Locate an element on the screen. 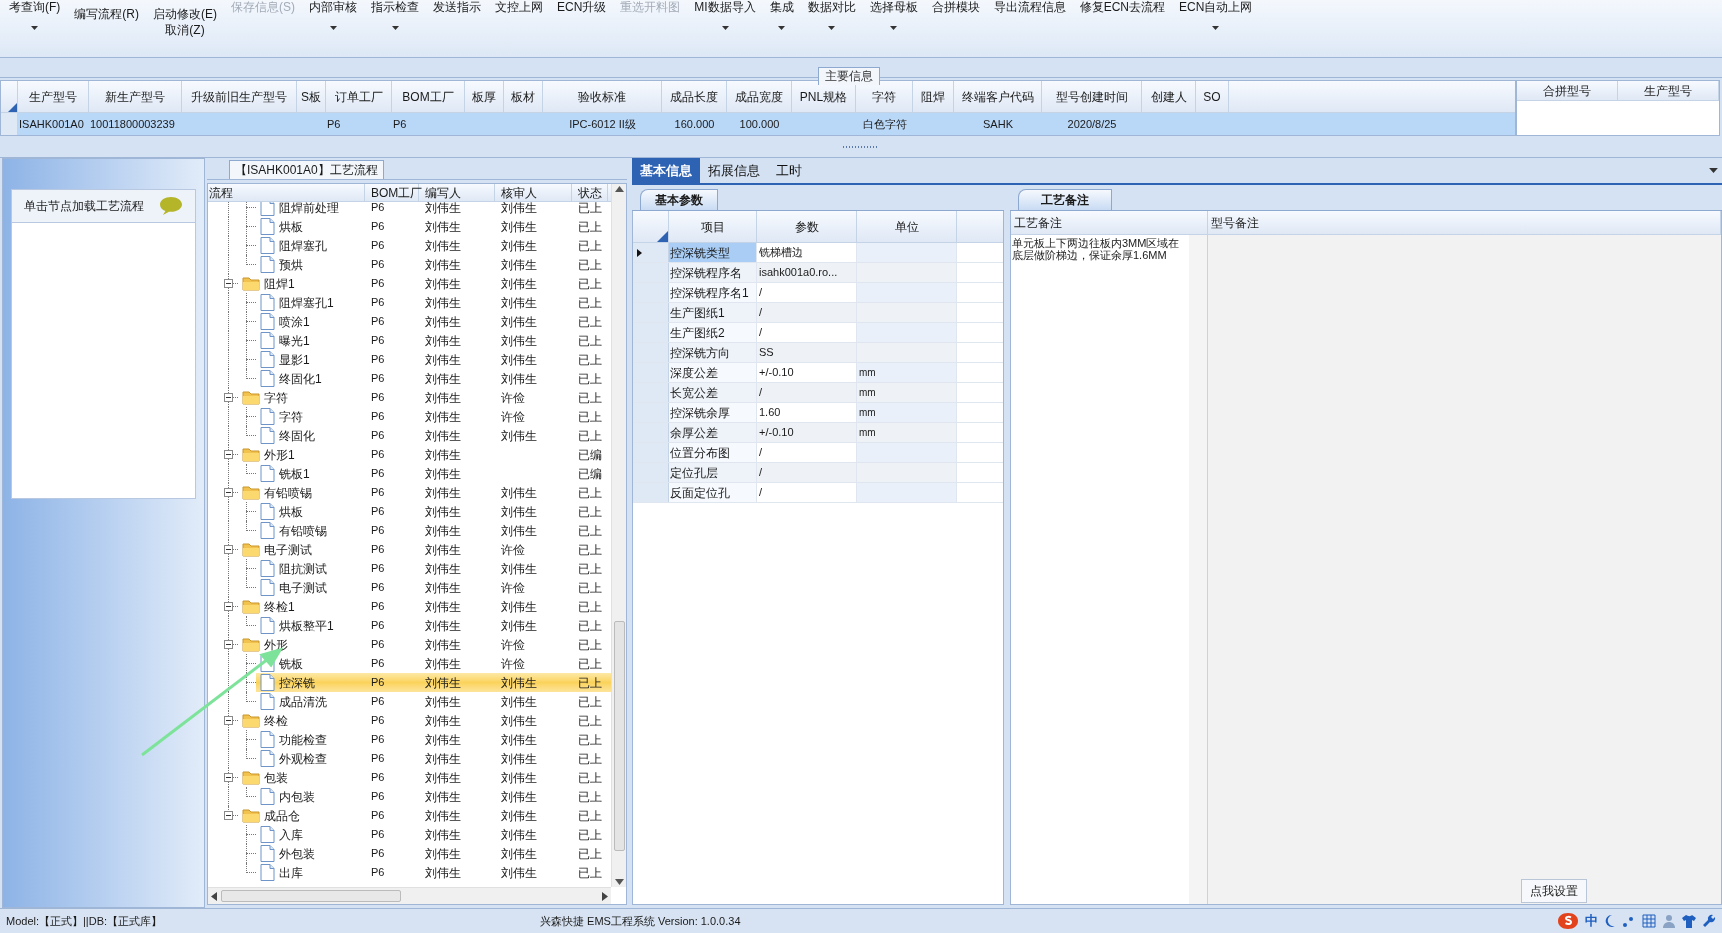  tree-row: 成品清洗 P6 刘伟生 刘伟生 已上 is located at coordinates (433, 701).